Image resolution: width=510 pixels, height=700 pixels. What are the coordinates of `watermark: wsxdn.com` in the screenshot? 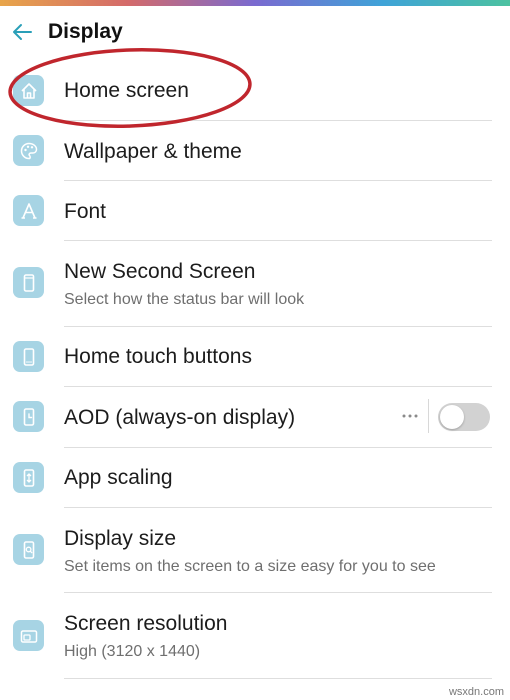 It's located at (476, 692).